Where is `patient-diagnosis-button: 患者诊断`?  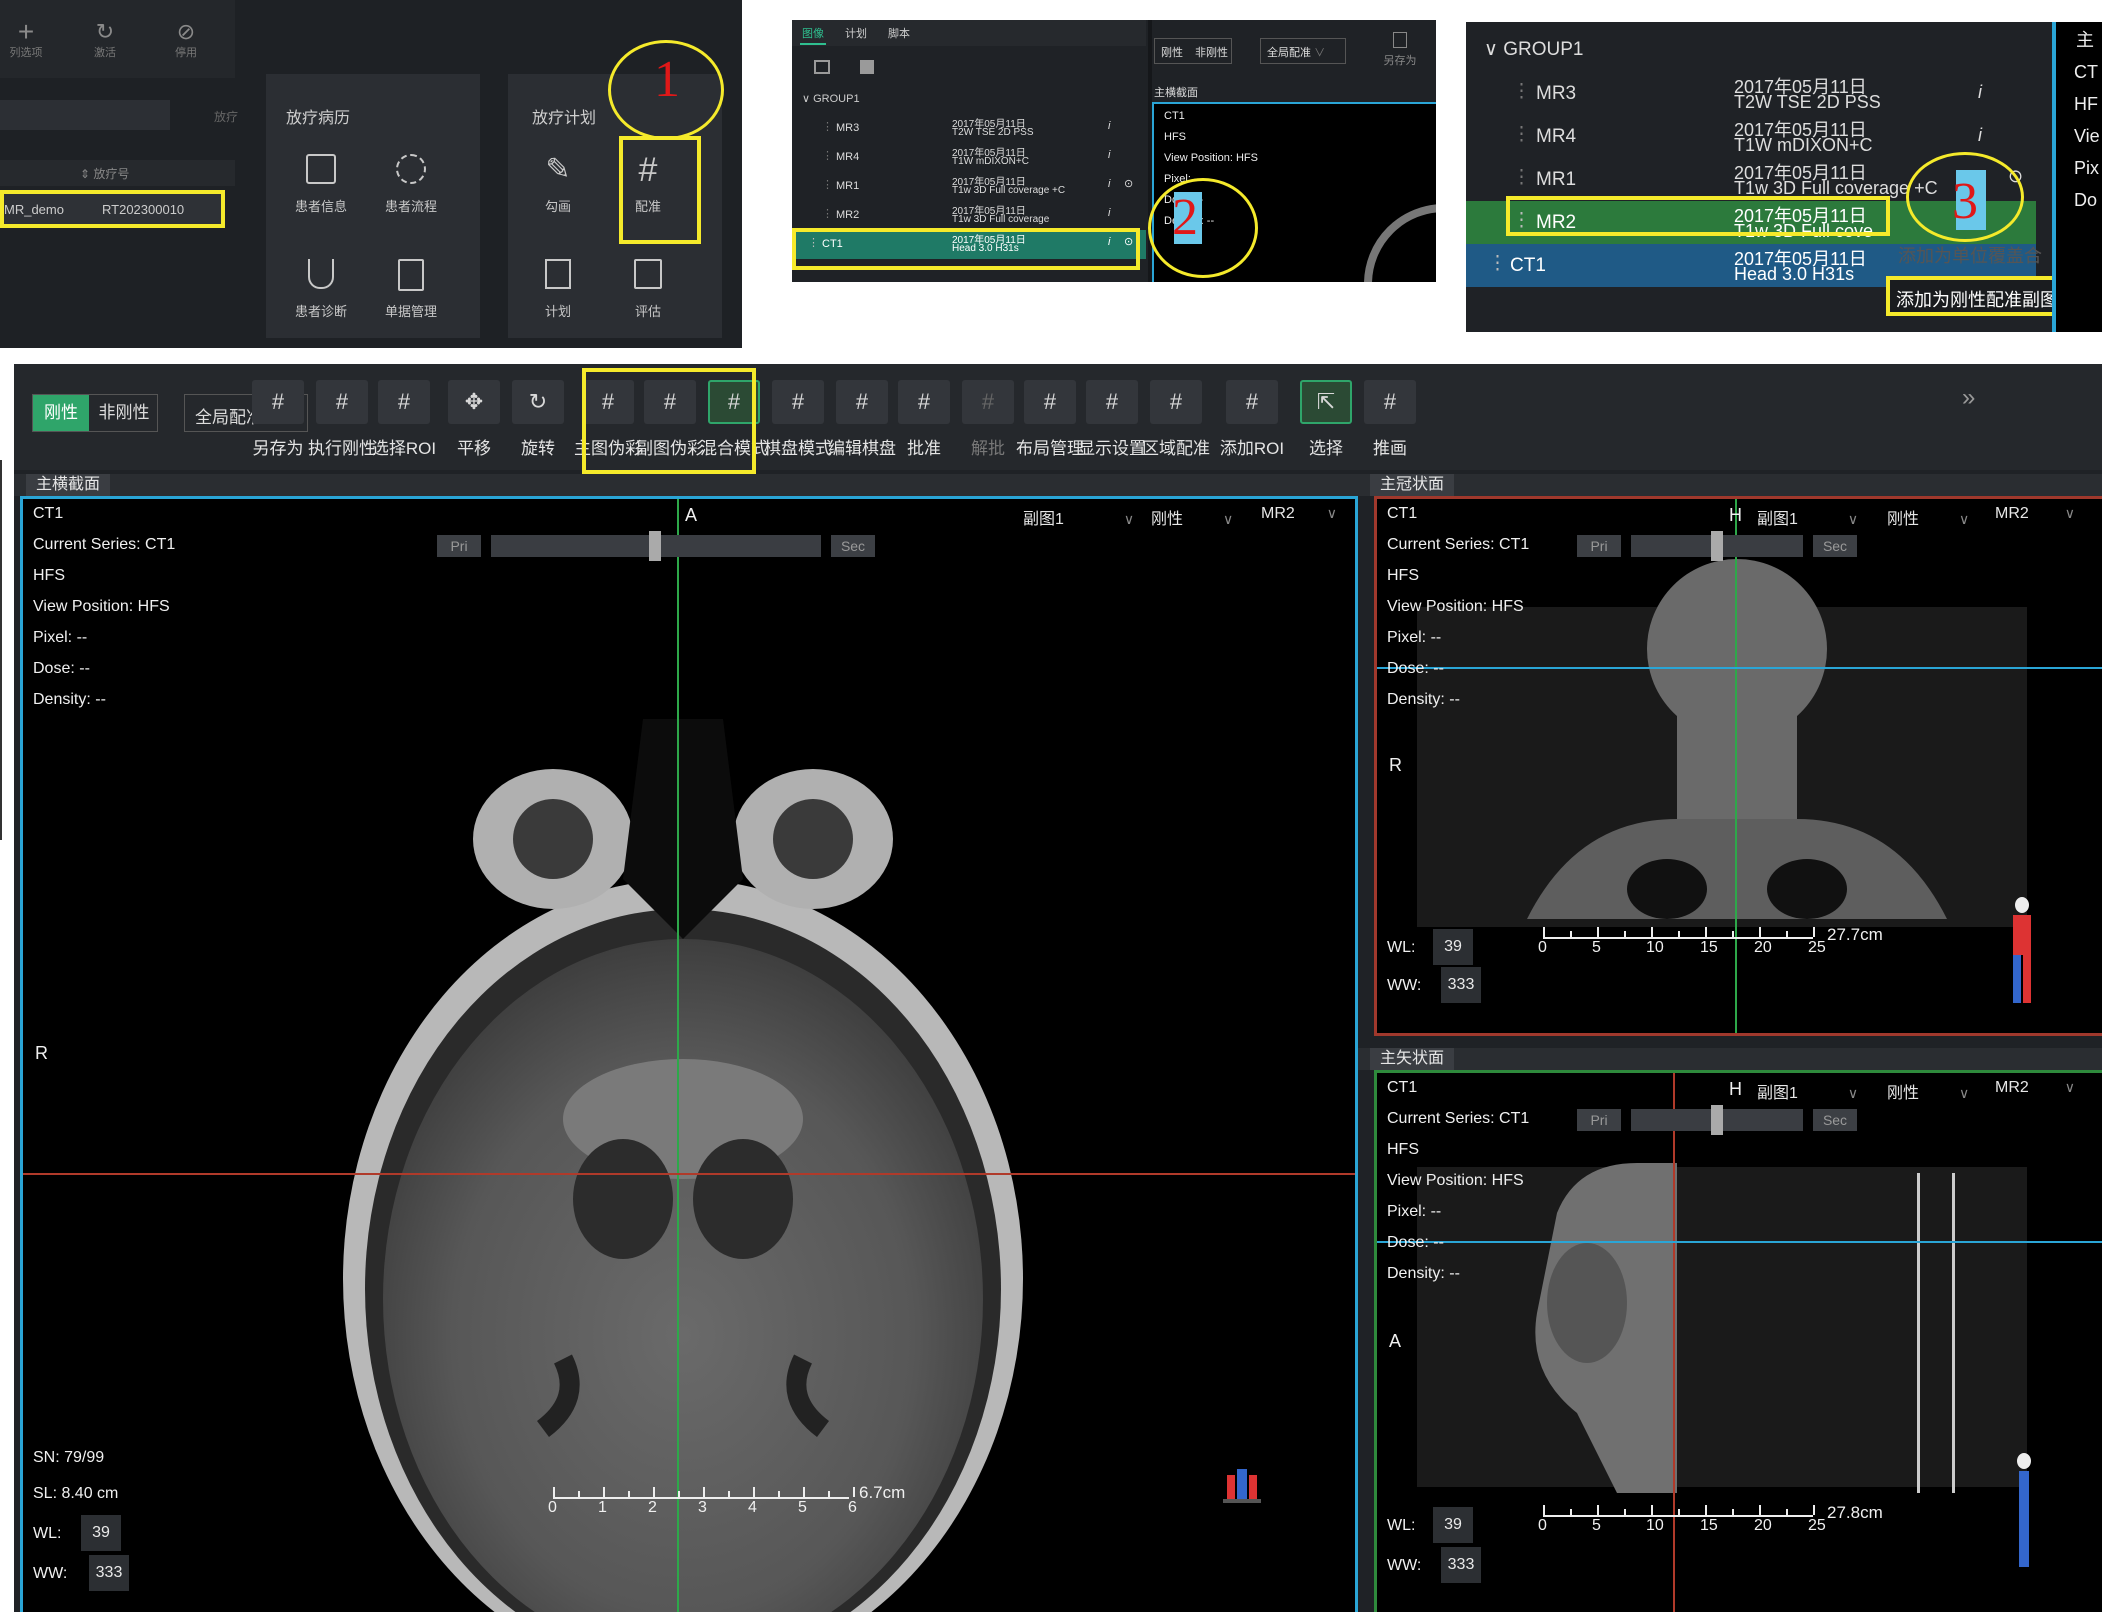 patient-diagnosis-button: 患者诊断 is located at coordinates (321, 289).